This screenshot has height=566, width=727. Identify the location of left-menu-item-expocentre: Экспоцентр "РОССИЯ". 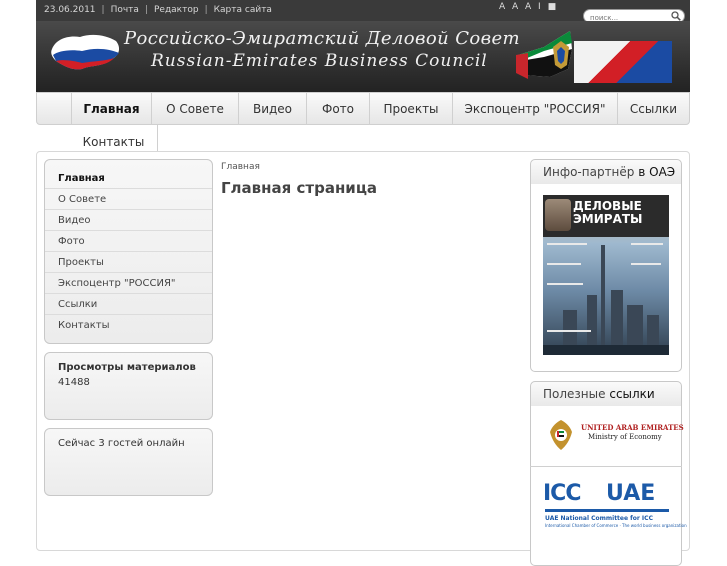
(128, 283).